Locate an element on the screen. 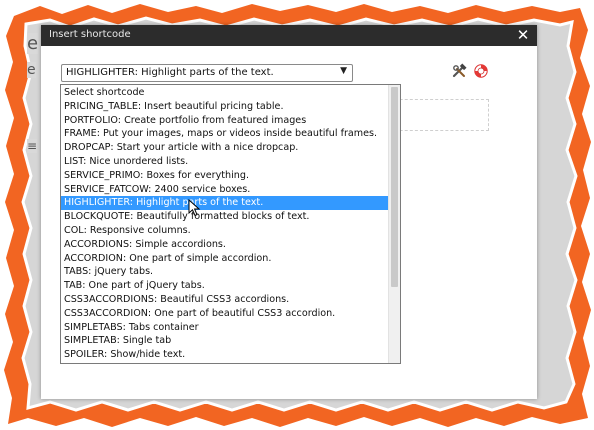  dropdown-option: TAB: One part of jQuery tabs. is located at coordinates (225, 286).